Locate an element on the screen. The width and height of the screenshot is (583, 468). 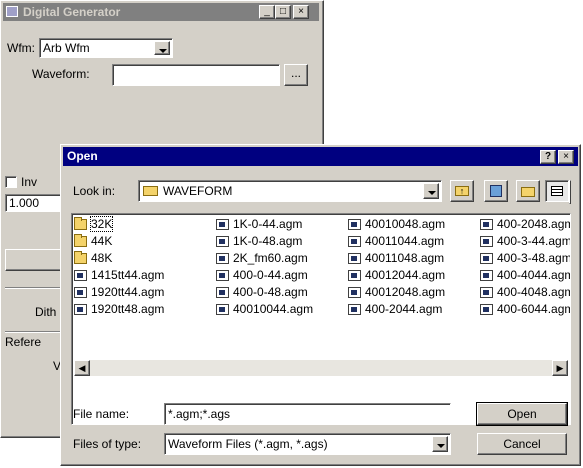
wfm-label: Wfm: is located at coordinates (21, 48).